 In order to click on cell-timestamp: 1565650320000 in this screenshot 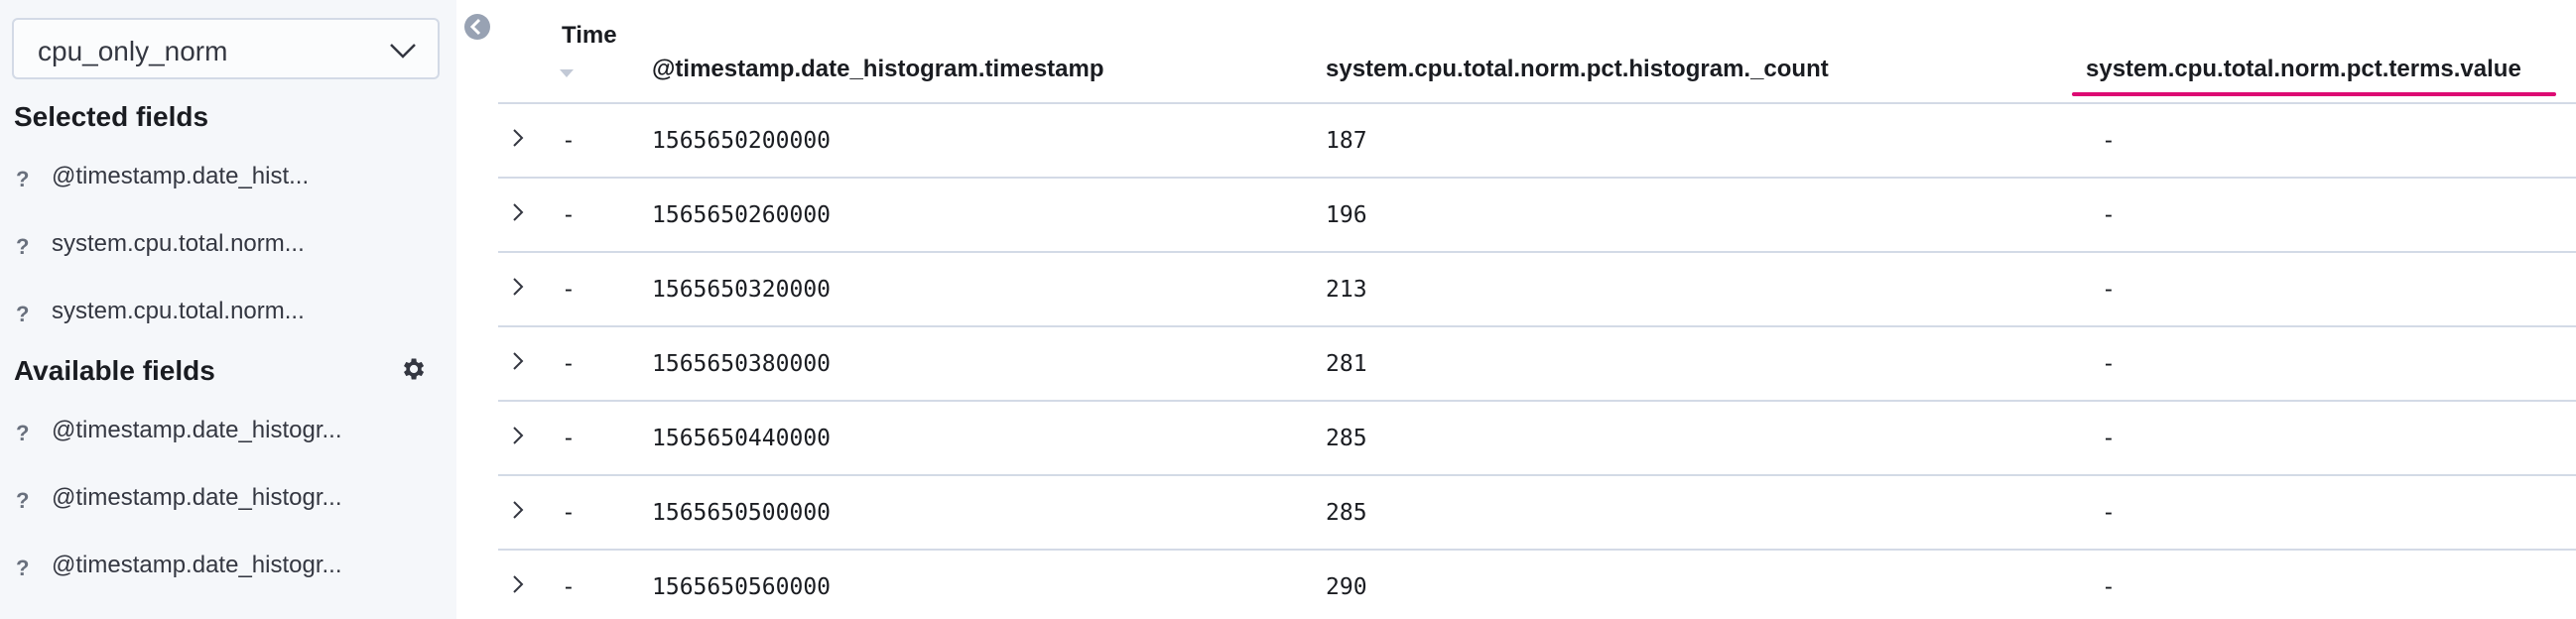, I will do `click(742, 290)`.